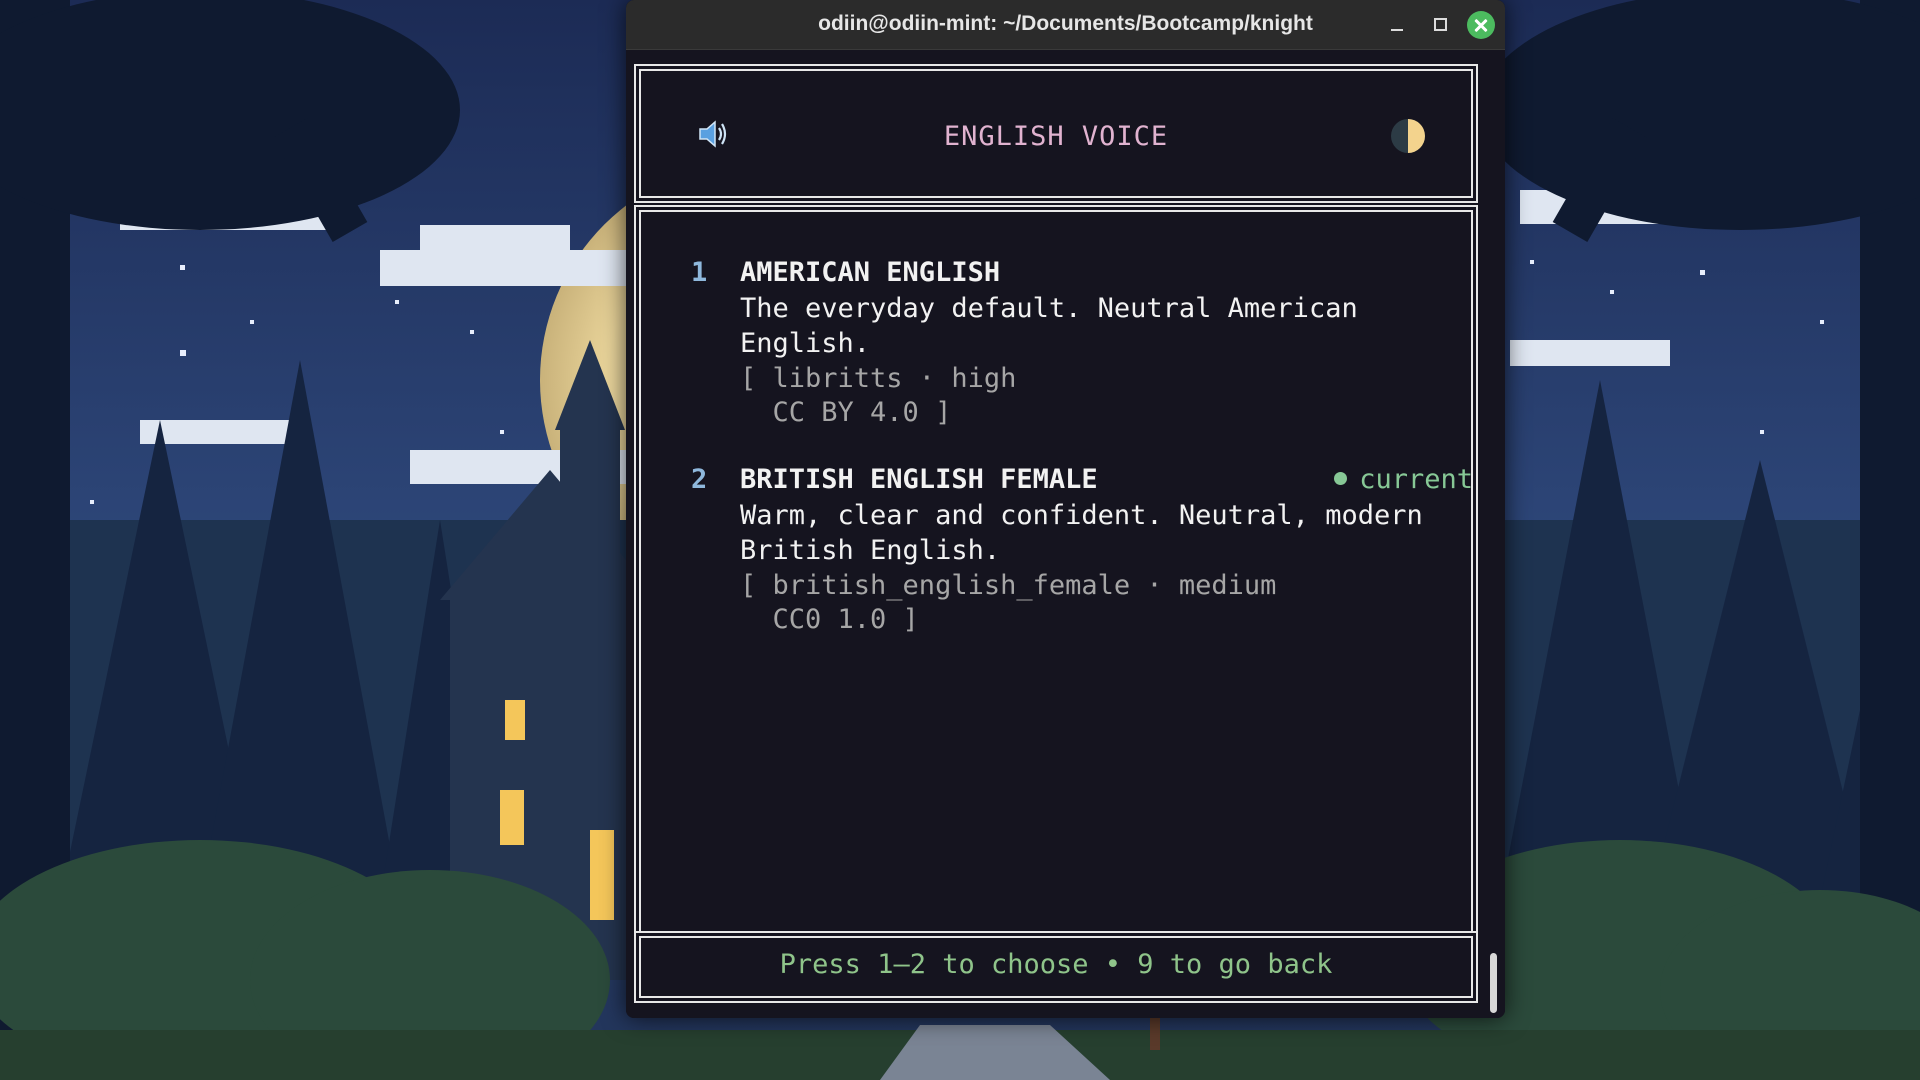 This screenshot has height=1080, width=1920. What do you see at coordinates (1056, 964) in the screenshot?
I see `footer-hint: Press 1–2 to choose • 9 to go back` at bounding box center [1056, 964].